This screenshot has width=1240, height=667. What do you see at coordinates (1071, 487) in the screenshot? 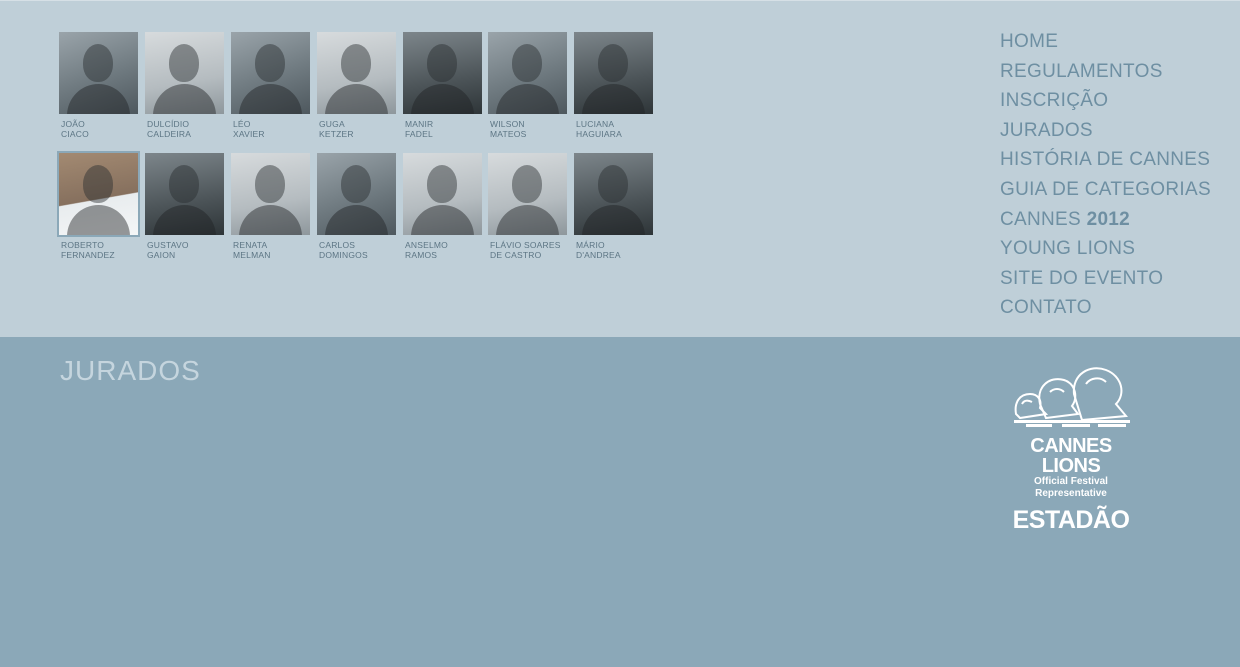
I see `logo-tagline: Official Festival Representative` at bounding box center [1071, 487].